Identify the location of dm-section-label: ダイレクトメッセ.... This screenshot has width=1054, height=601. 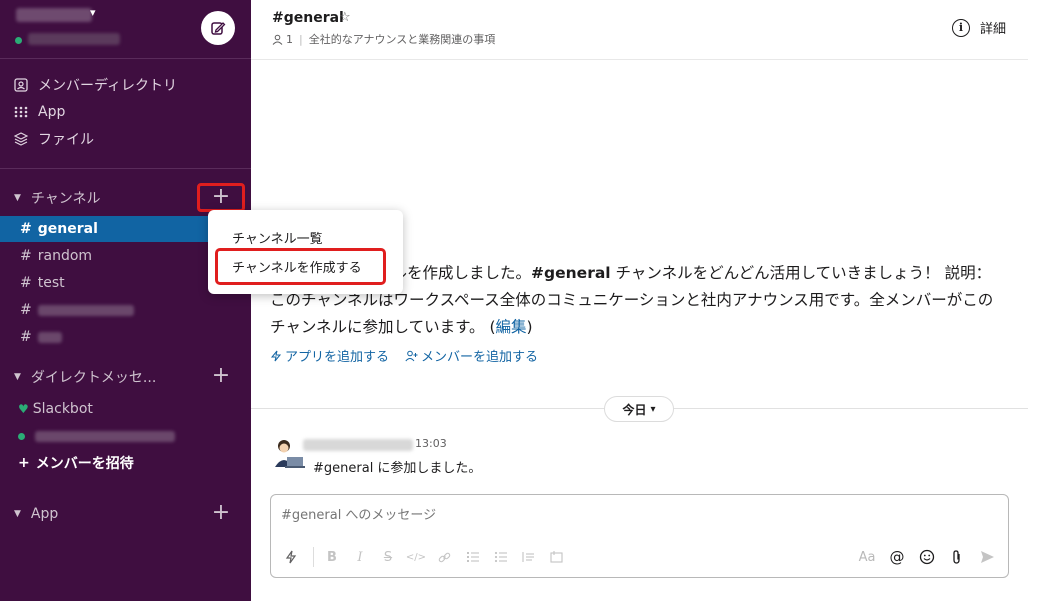
(93, 378).